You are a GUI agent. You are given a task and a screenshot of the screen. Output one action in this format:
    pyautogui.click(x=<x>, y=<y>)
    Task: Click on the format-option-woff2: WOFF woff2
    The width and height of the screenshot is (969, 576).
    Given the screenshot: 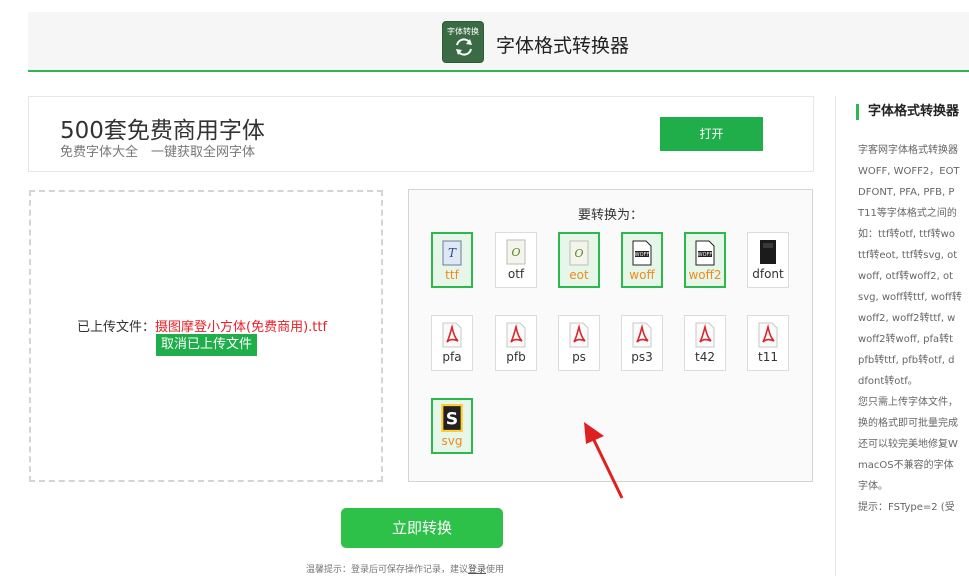 What is the action you would take?
    pyautogui.click(x=705, y=260)
    